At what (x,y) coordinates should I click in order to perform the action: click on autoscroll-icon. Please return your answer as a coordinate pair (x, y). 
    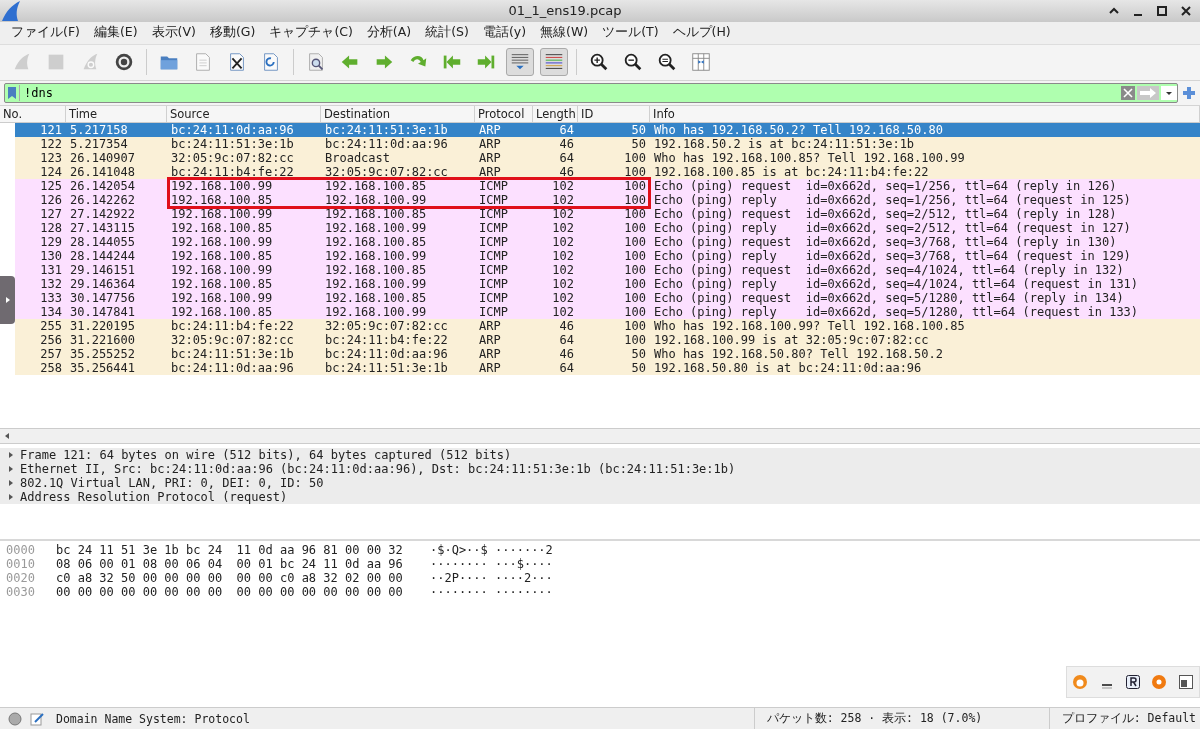
    Looking at the image, I should click on (520, 62).